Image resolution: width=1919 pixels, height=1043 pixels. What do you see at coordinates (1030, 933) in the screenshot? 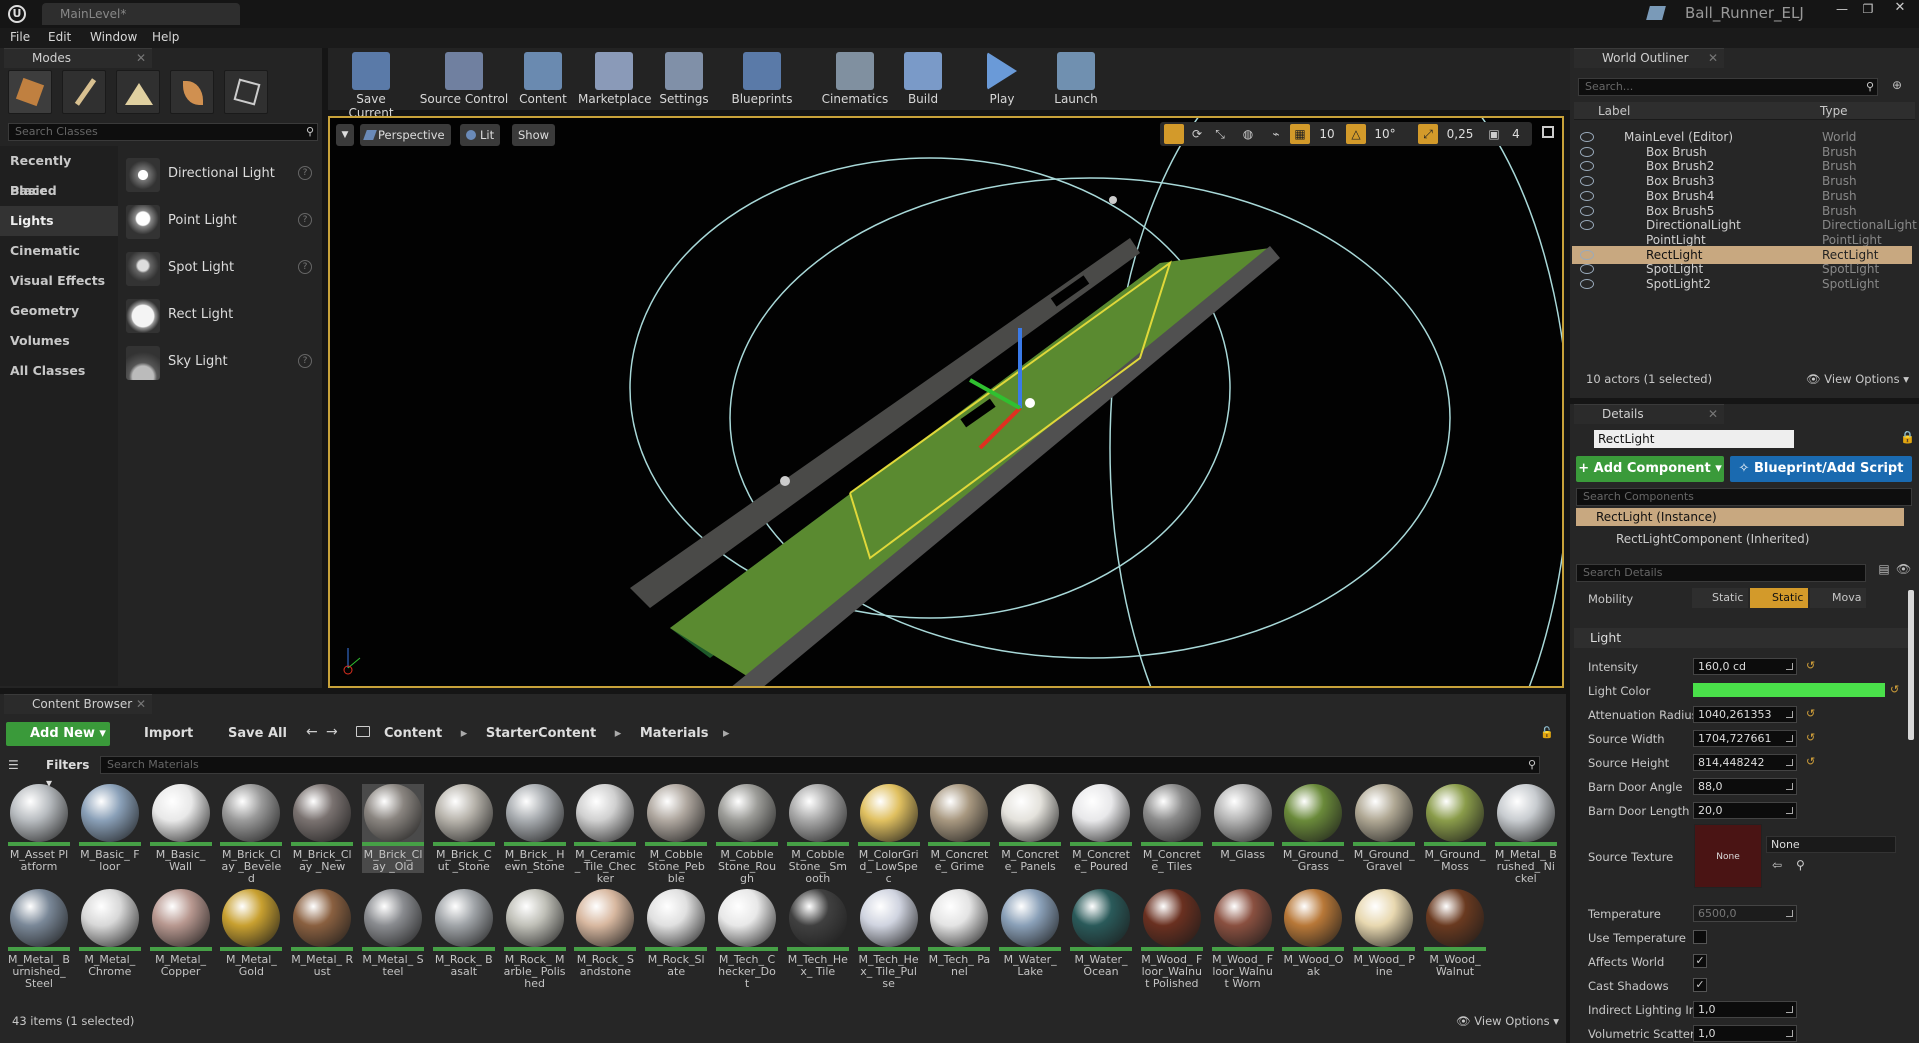
I see `material-item: M_Water_ Lake` at bounding box center [1030, 933].